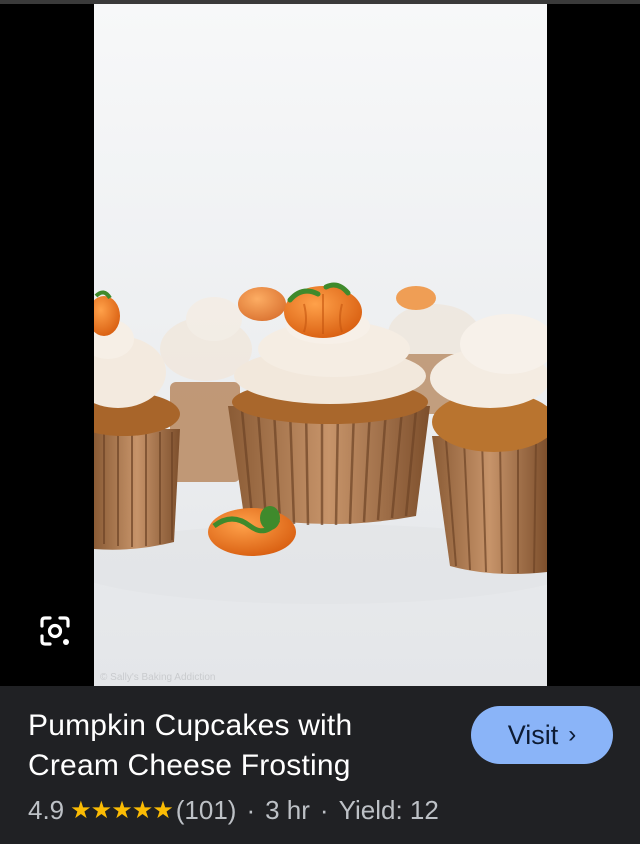  Describe the element at coordinates (206, 809) in the screenshot. I see `review-count: (101)` at that location.